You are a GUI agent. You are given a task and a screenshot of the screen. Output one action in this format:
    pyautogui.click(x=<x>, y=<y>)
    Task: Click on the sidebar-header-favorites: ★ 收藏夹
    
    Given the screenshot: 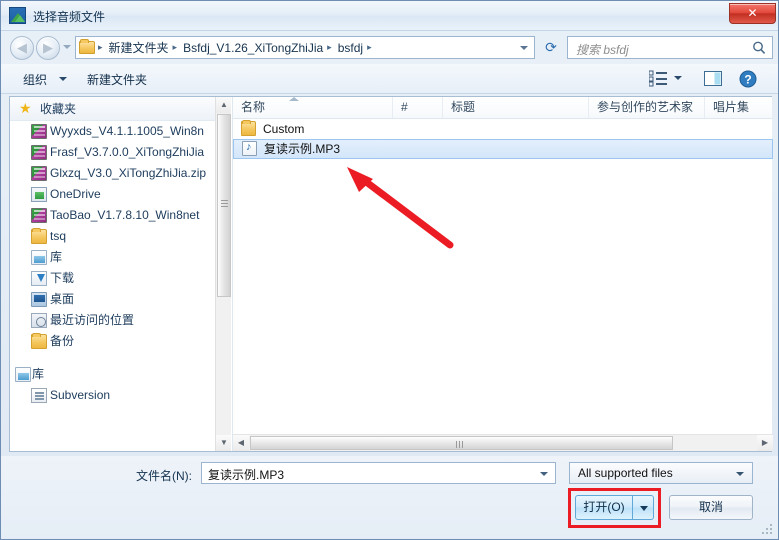 What is the action you would take?
    pyautogui.click(x=120, y=109)
    